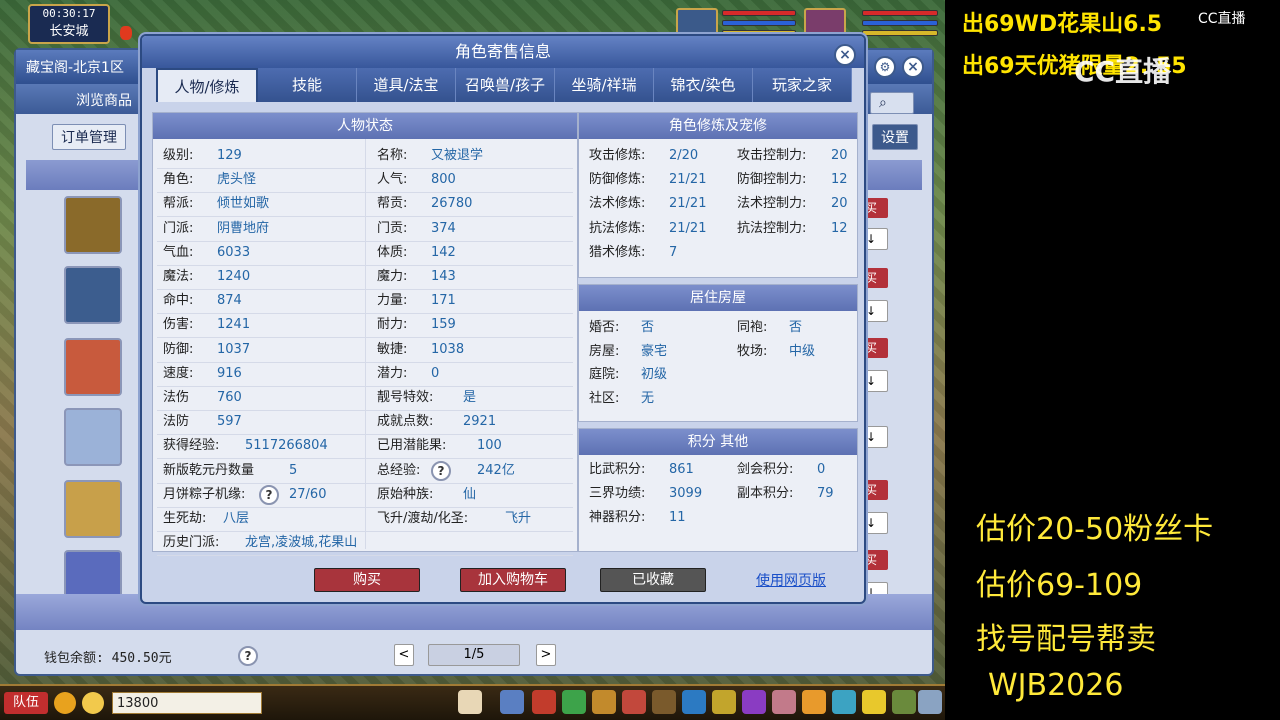 The width and height of the screenshot is (1280, 720). I want to click on quest-icon, so click(694, 702).